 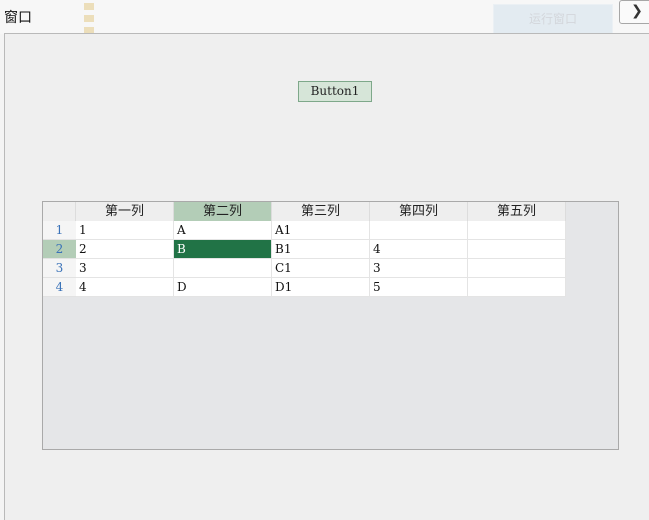 I want to click on window-title: 窗口, so click(x=18, y=18).